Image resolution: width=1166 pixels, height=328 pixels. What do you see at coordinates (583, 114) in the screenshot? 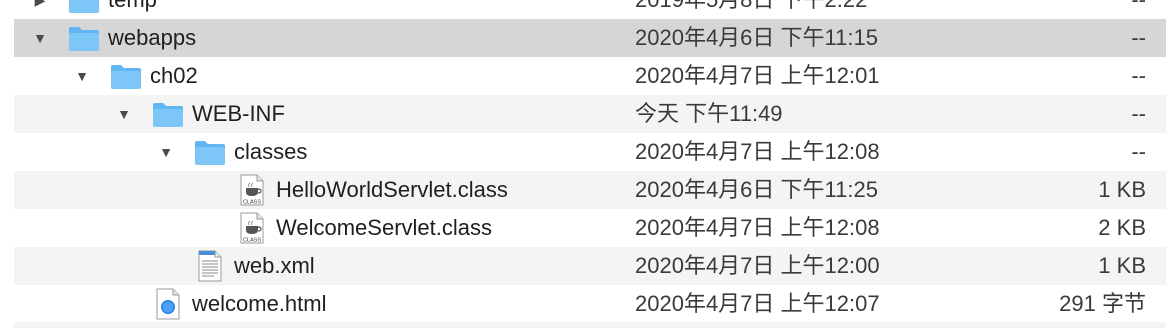
I see `list-item: ▼ WEB-INF 今天 下午11:49 --` at bounding box center [583, 114].